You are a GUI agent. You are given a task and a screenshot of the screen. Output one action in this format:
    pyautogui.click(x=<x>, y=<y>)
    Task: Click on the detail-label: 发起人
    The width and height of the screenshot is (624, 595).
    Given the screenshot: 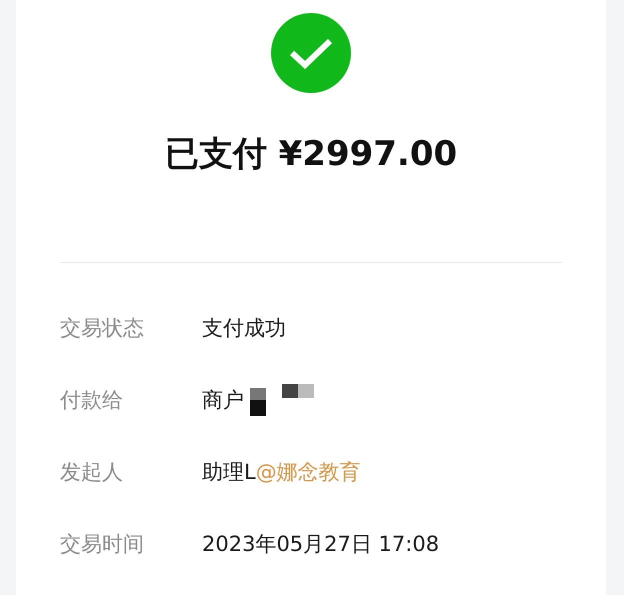 What is the action you would take?
    pyautogui.click(x=92, y=472)
    